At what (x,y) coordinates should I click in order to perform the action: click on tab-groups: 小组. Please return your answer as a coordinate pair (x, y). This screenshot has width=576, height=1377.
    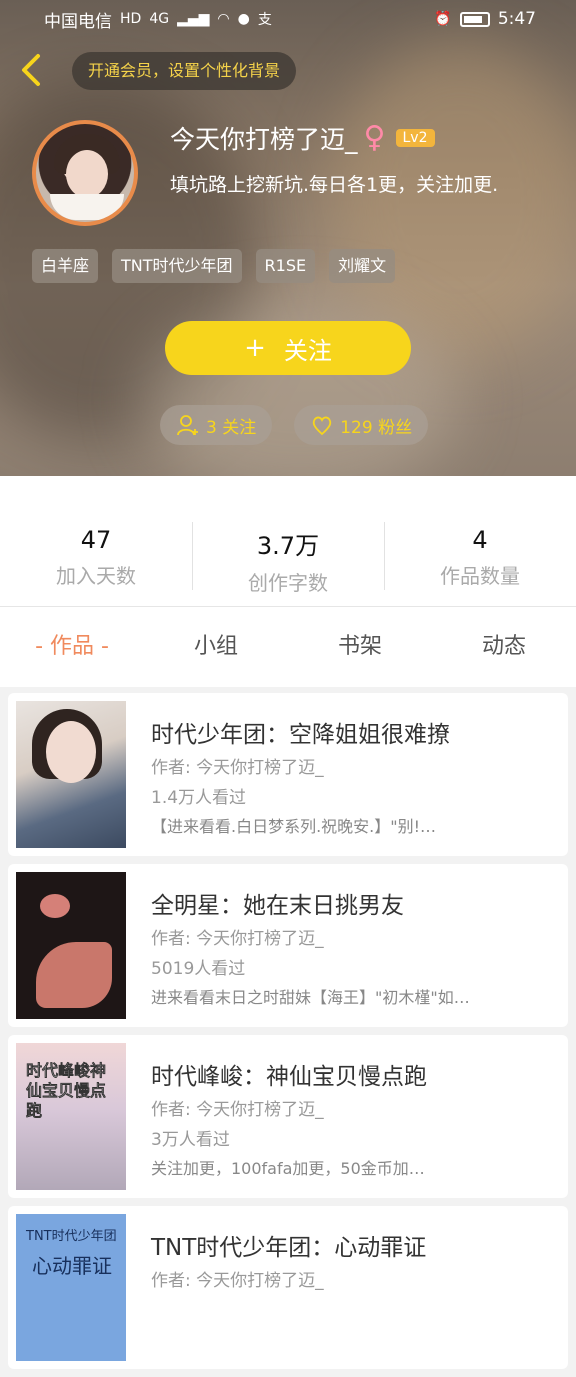
    Looking at the image, I should click on (216, 647).